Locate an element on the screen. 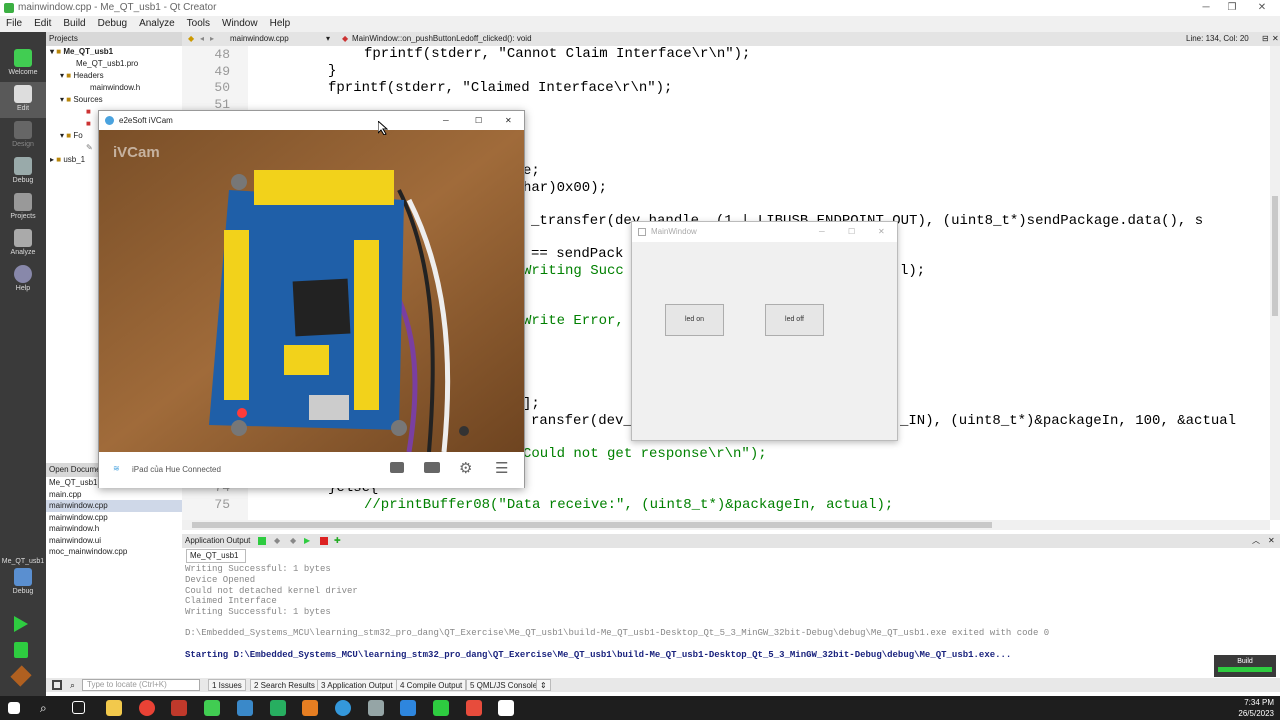 The image size is (1280, 720). nav-forward-icon: ◂ is located at coordinates (202, 39).